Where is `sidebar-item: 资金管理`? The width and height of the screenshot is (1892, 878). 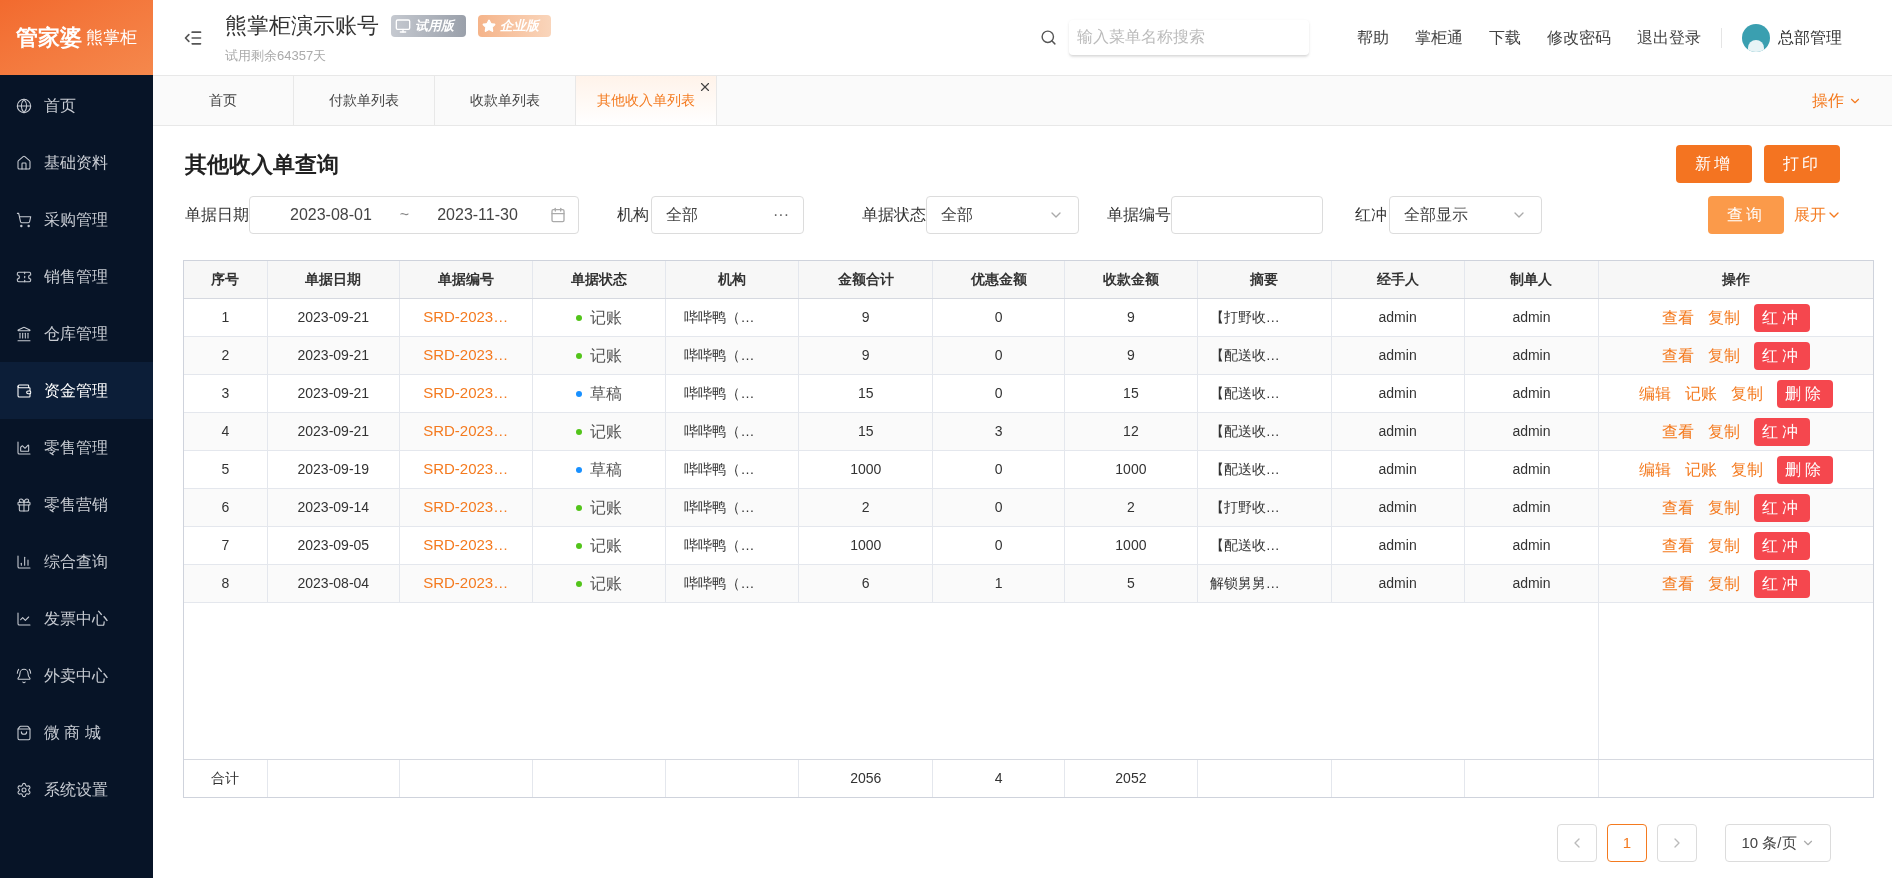
sidebar-item: 资金管理 is located at coordinates (76, 390).